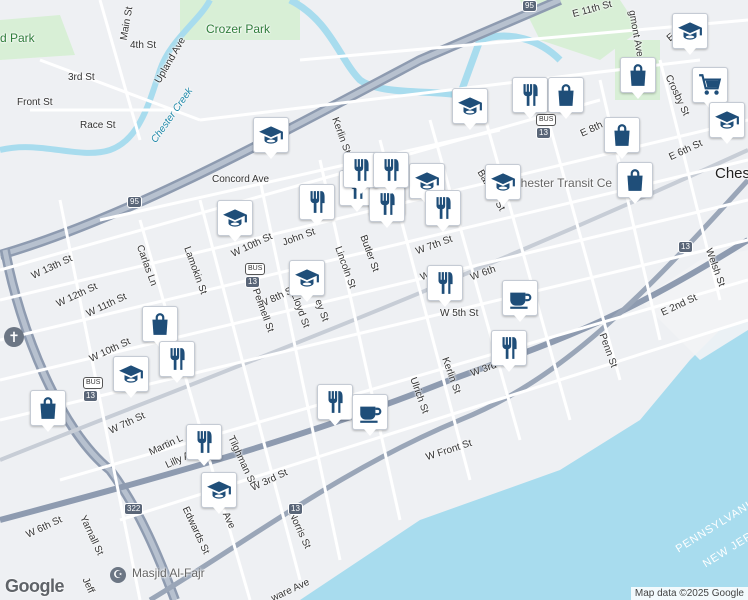  Describe the element at coordinates (562, 183) in the screenshot. I see `poi-label-transit: Chester Transit Ce` at that location.